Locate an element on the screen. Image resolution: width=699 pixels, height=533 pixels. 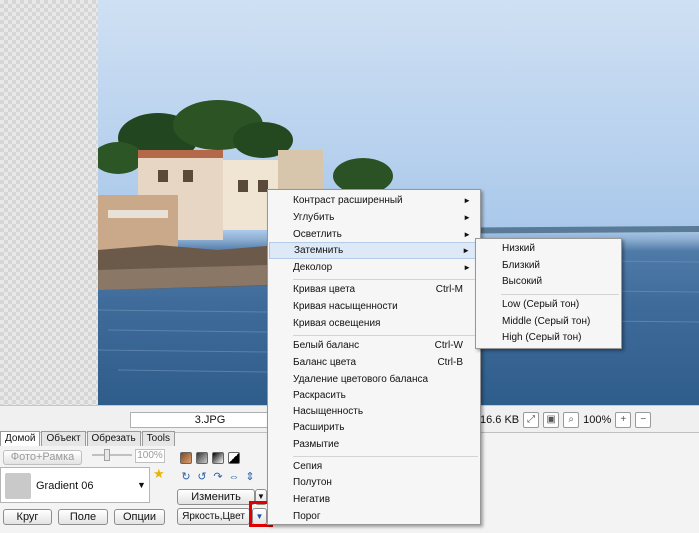
submenu-item-high-gray: High (Серый тон) is located at coordinates (548, 338).